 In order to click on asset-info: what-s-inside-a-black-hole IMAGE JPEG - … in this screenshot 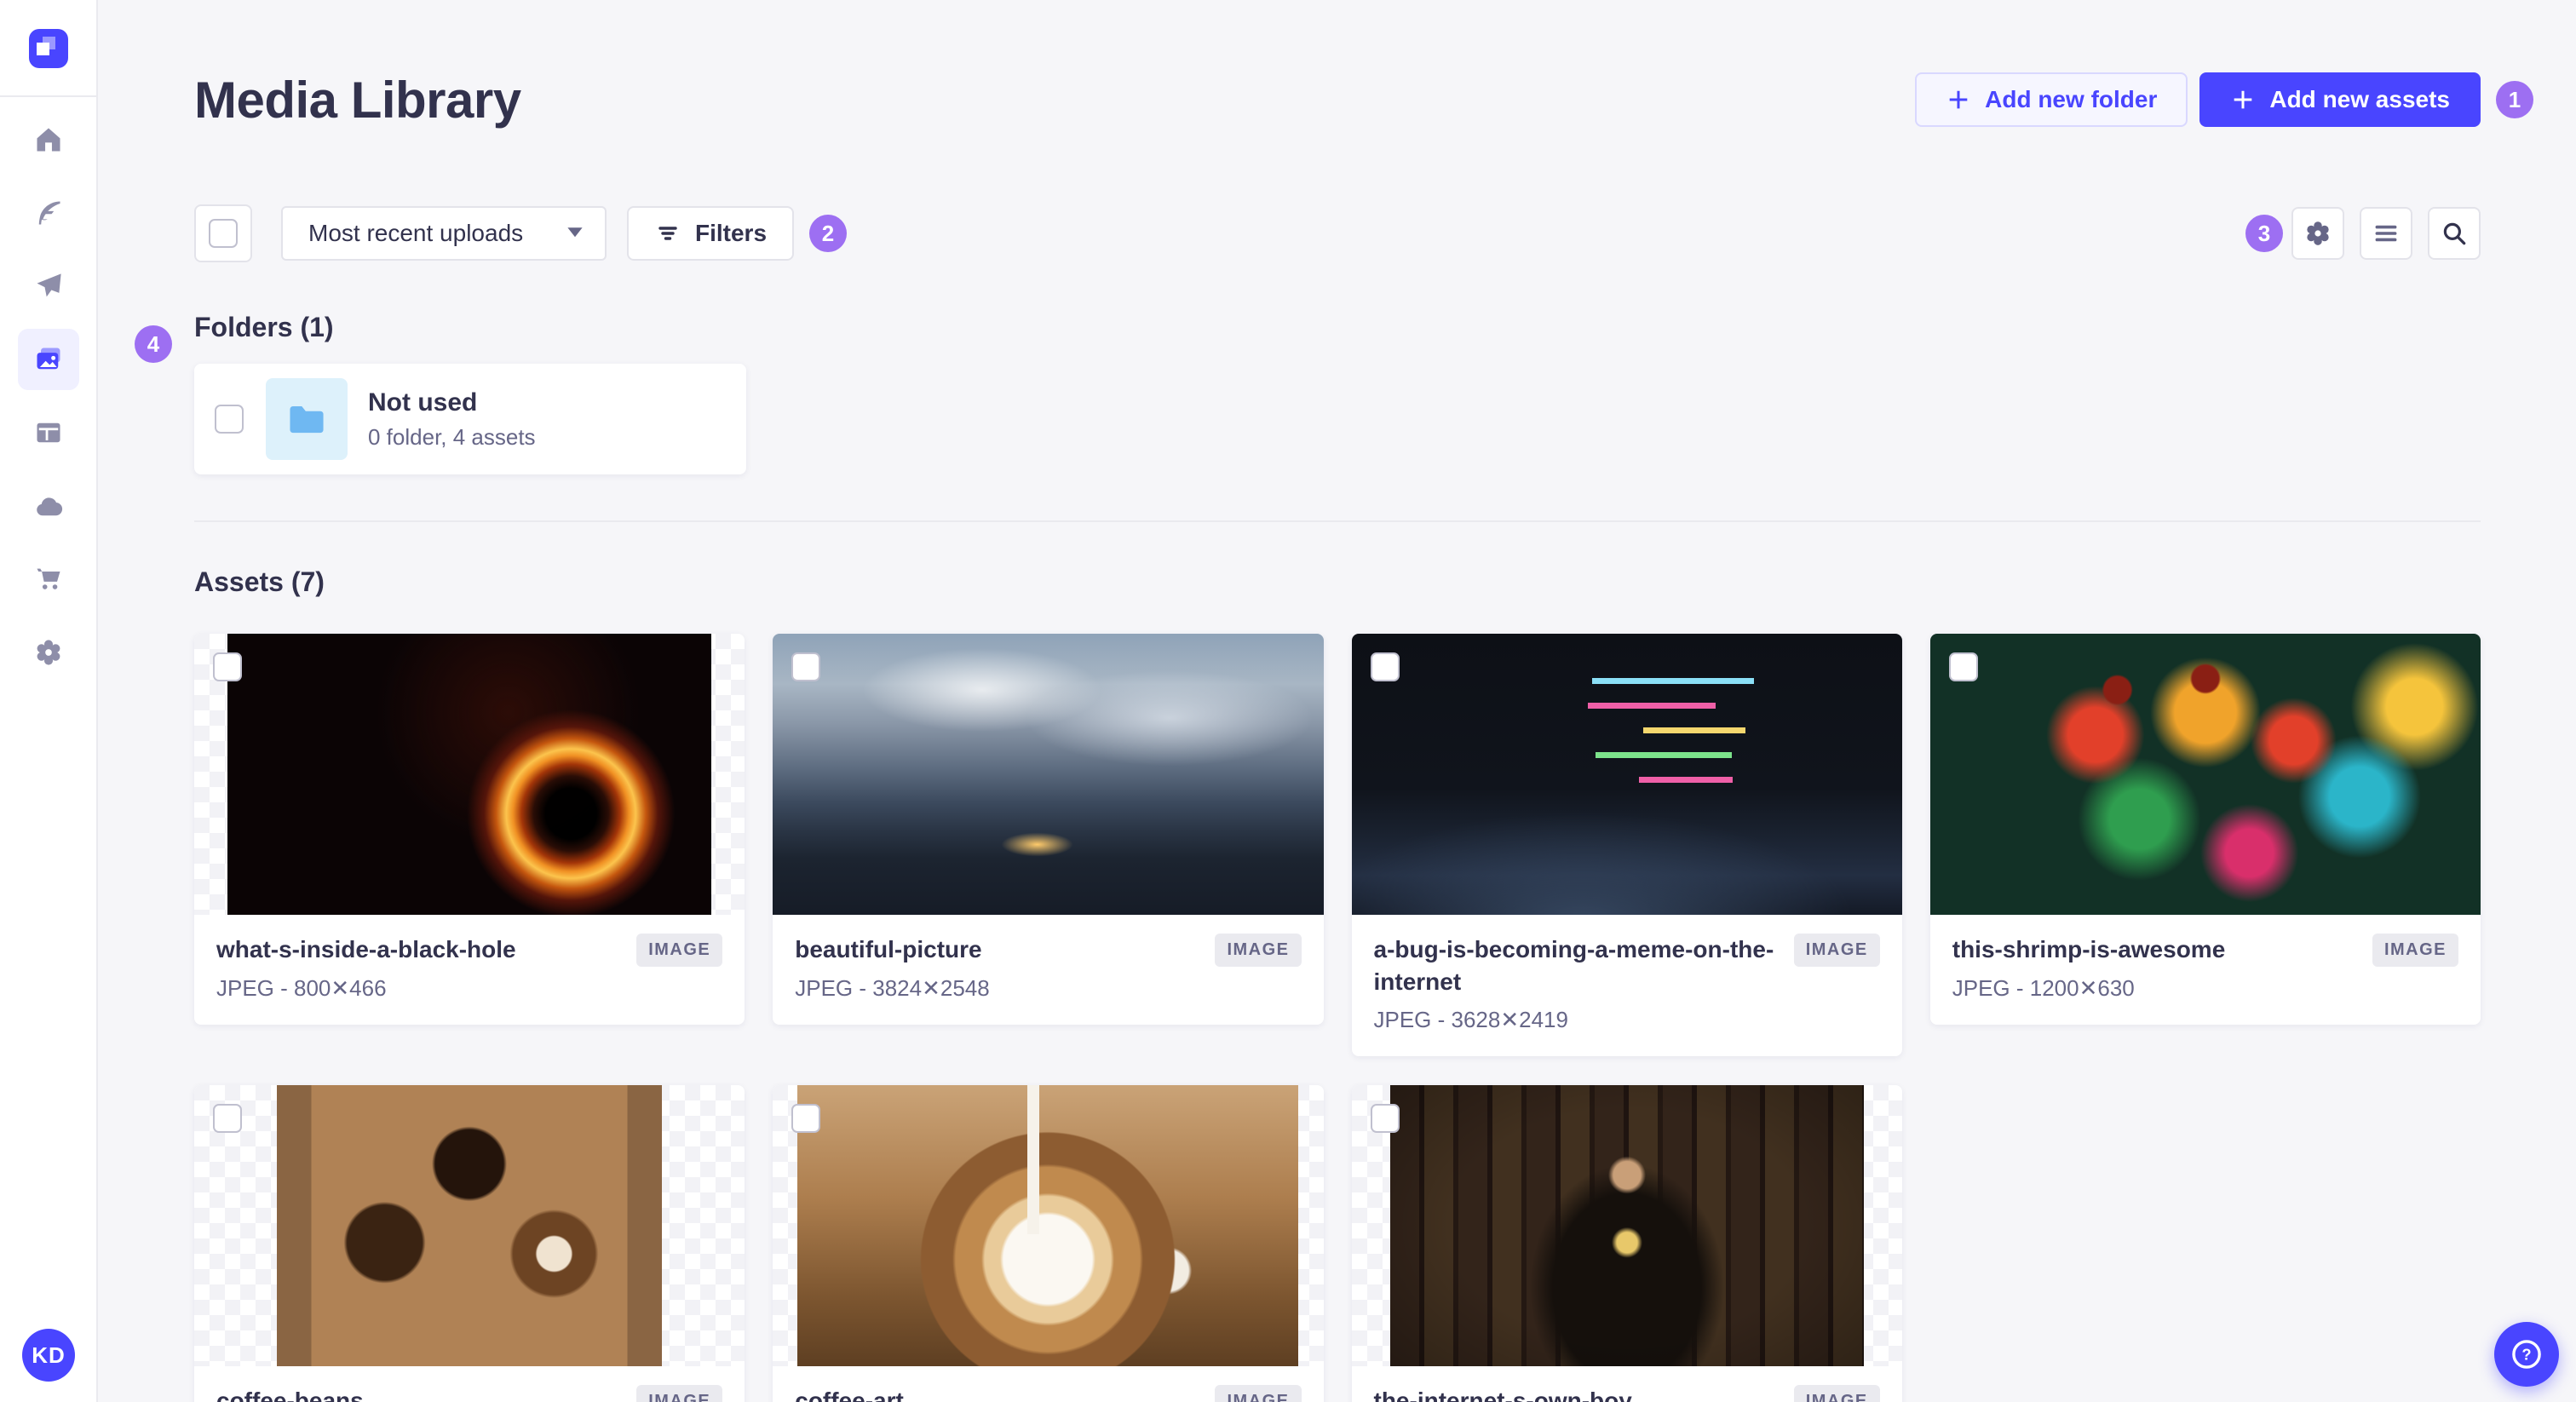, I will do `click(469, 970)`.